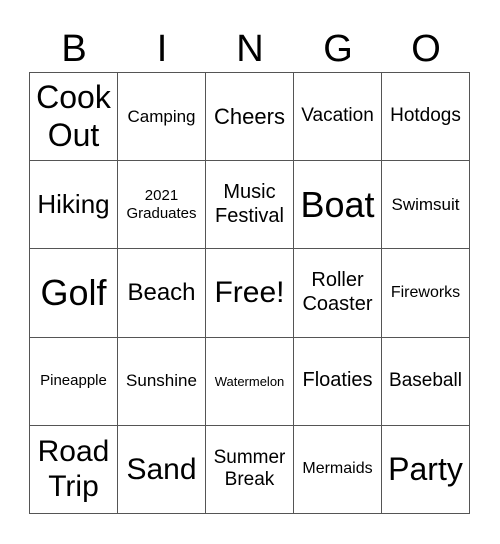 The image size is (500, 544). I want to click on bingo-cell: Camping, so click(162, 117).